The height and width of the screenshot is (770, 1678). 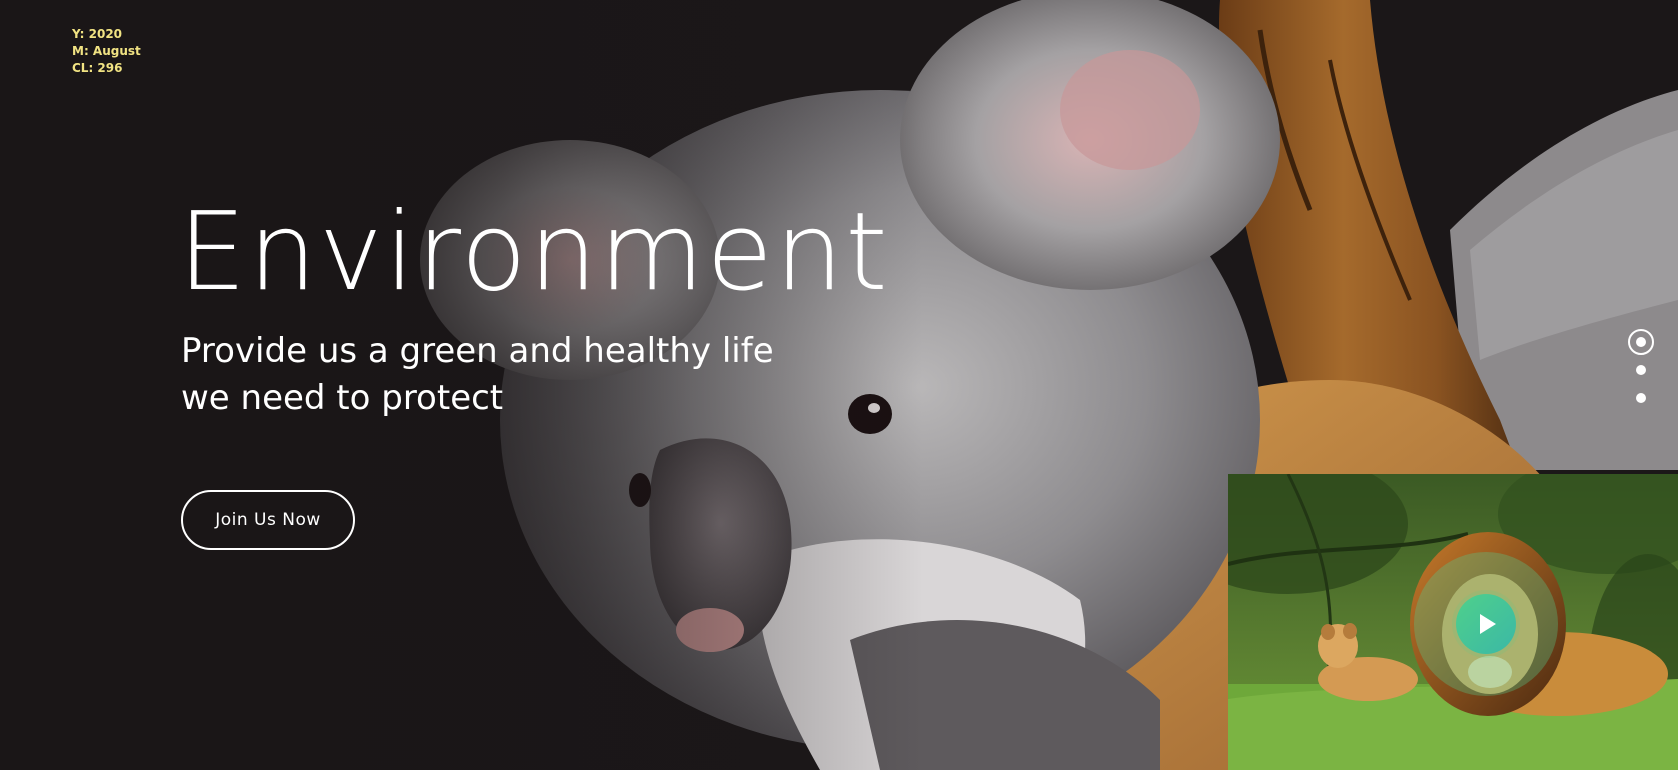 What do you see at coordinates (534, 252) in the screenshot?
I see `hero-title: Environment` at bounding box center [534, 252].